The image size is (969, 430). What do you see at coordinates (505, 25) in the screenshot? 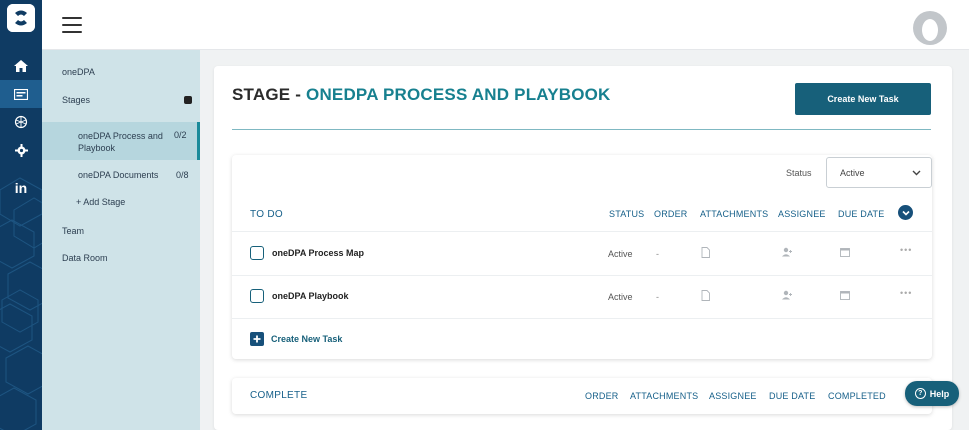
I see `top-bar` at bounding box center [505, 25].